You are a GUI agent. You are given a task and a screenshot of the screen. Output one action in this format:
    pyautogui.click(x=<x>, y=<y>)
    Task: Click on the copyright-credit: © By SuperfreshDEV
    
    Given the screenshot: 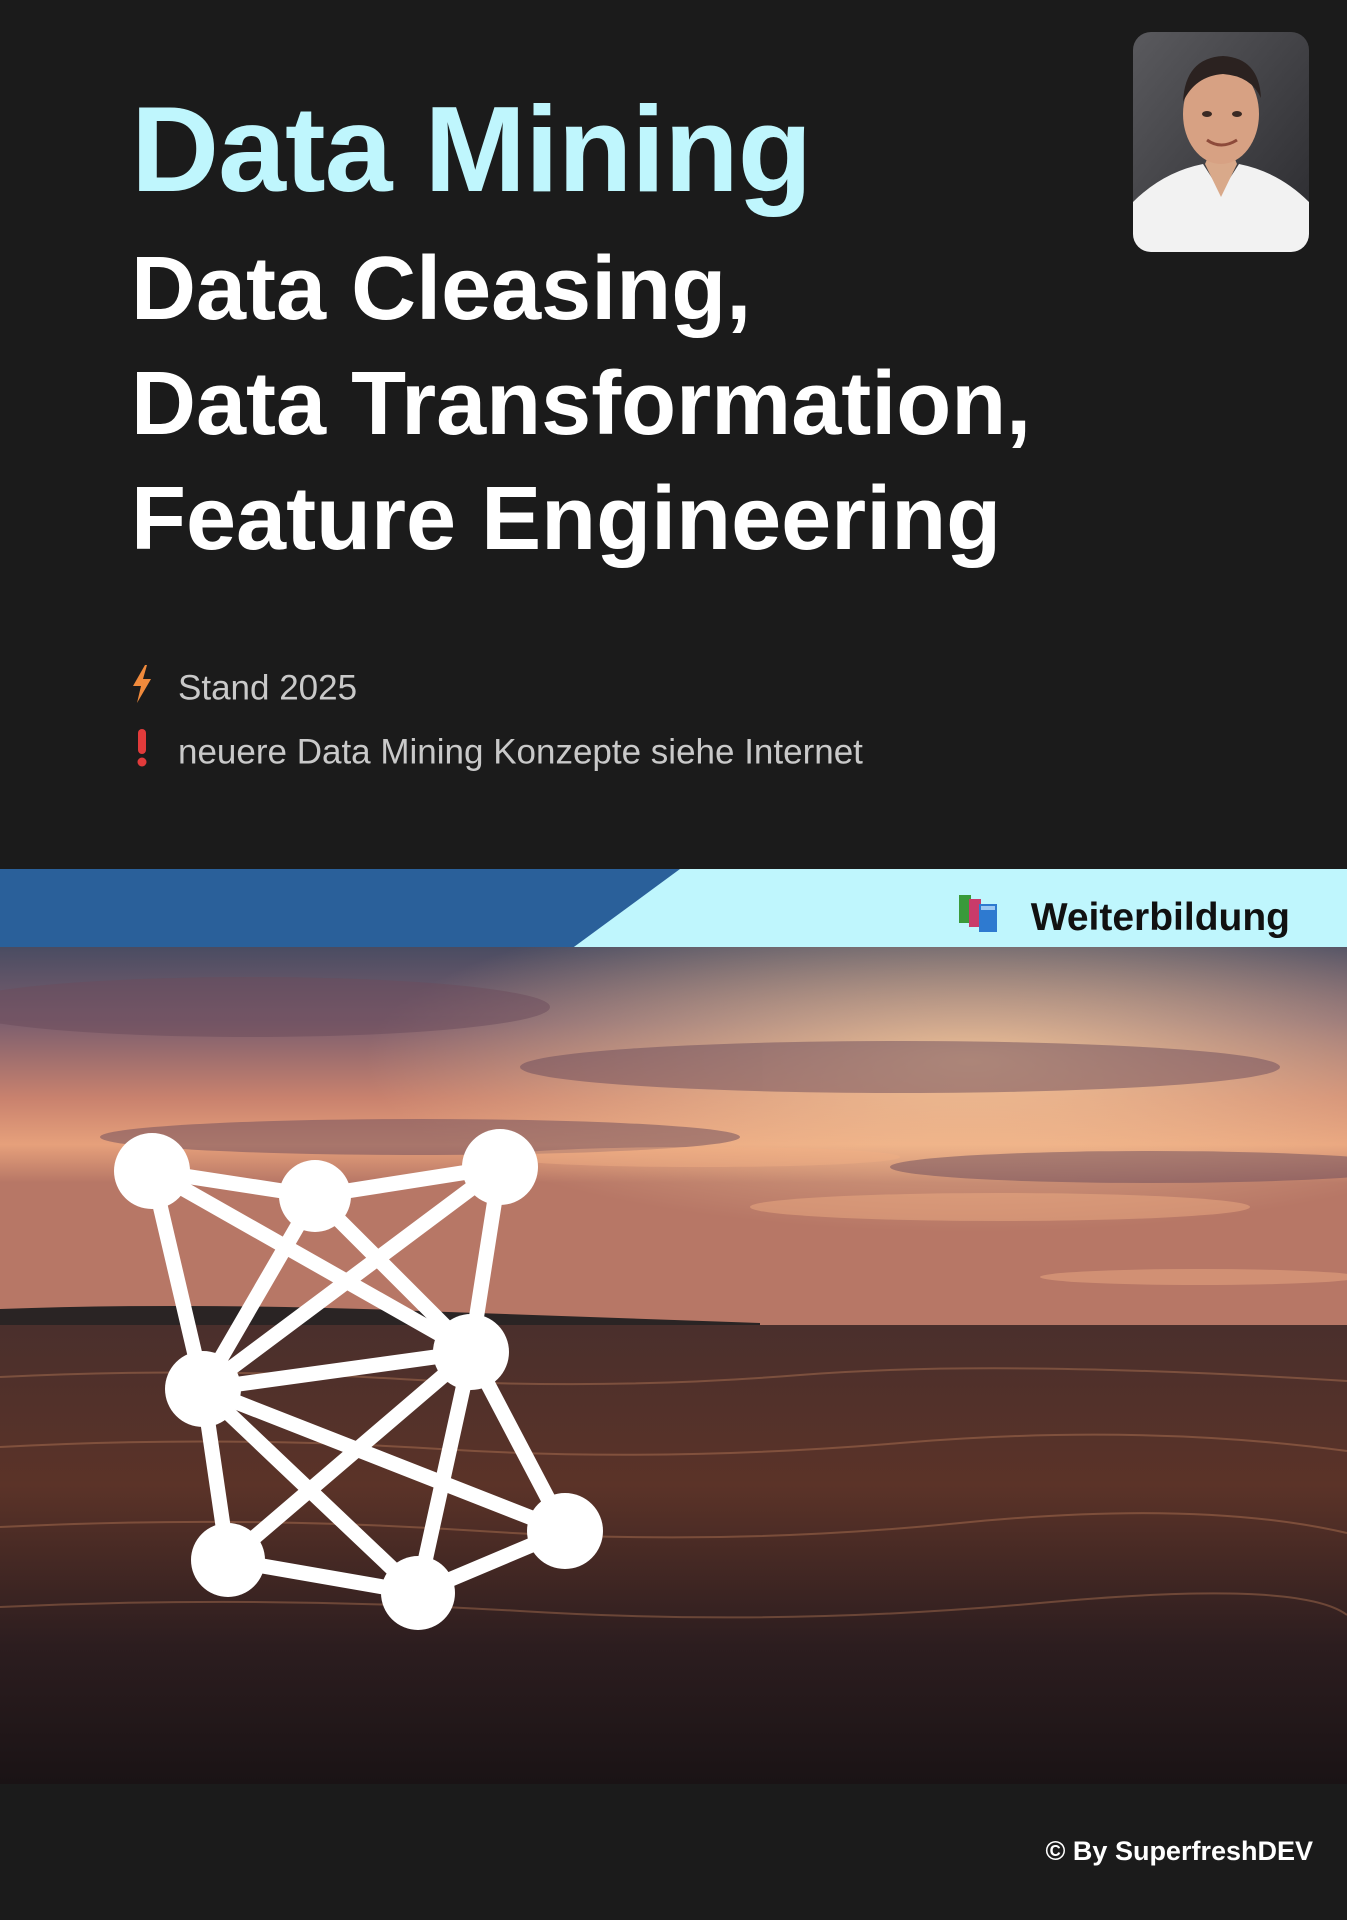 What is the action you would take?
    pyautogui.click(x=1179, y=1851)
    